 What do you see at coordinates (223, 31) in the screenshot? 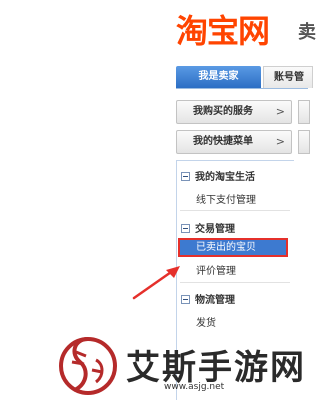
I see `logo-brand-text: 淘宝网` at bounding box center [223, 31].